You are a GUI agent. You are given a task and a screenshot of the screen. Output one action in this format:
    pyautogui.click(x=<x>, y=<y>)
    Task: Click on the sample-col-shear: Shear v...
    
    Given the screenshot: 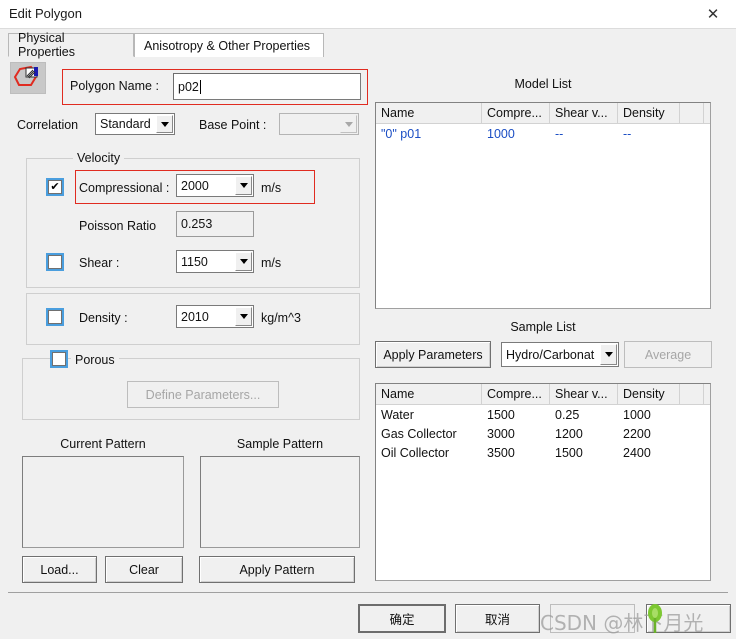 What is the action you would take?
    pyautogui.click(x=584, y=394)
    